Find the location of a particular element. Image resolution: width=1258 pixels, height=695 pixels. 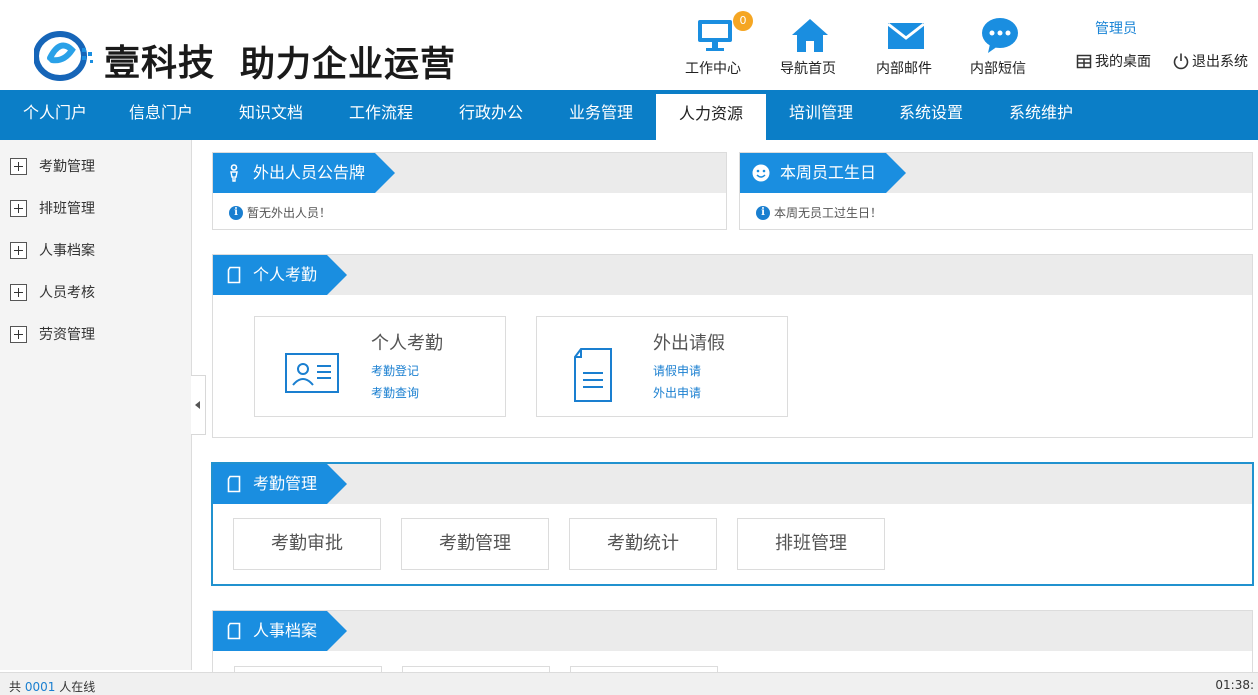

outgoing-info: i 暂无外出人员！ is located at coordinates (280, 212).